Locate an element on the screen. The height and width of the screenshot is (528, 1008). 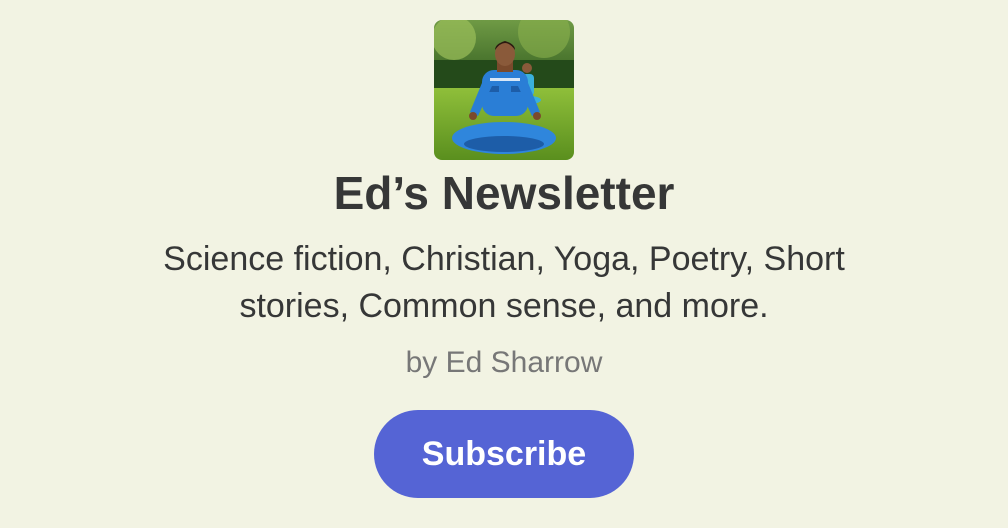
publication-logo is located at coordinates (504, 90).